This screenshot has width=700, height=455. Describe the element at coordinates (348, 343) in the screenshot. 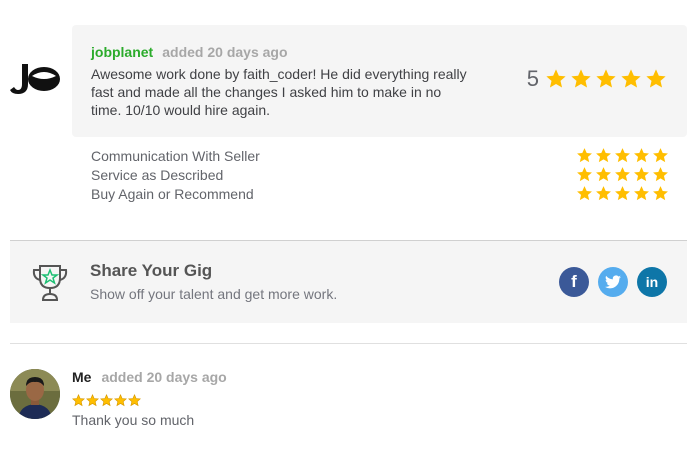

I see `divider` at that location.